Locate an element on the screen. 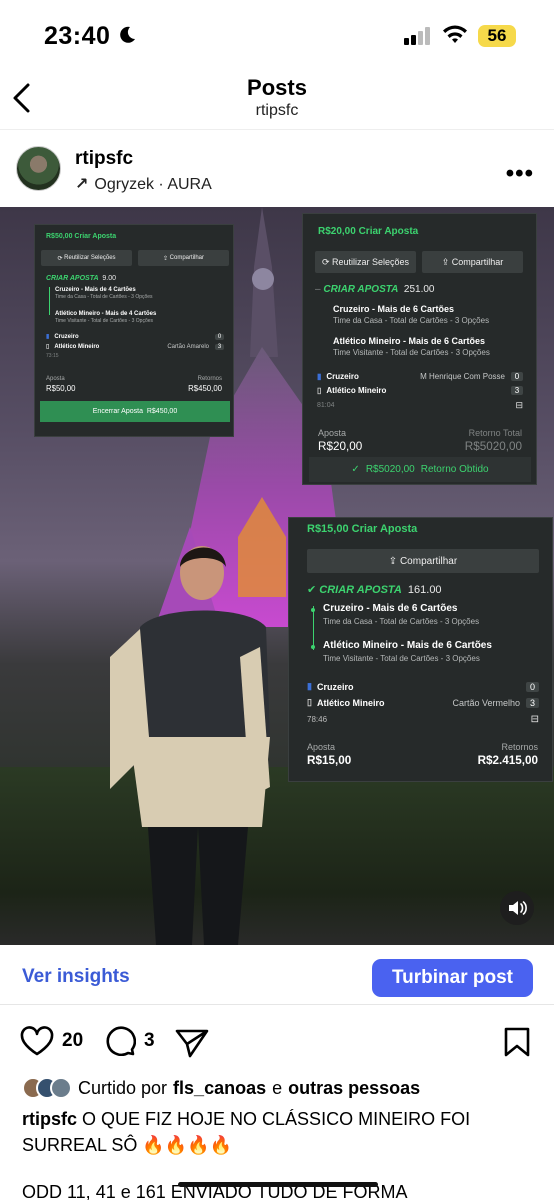  bet3-team1-score: 0 is located at coordinates (532, 686).